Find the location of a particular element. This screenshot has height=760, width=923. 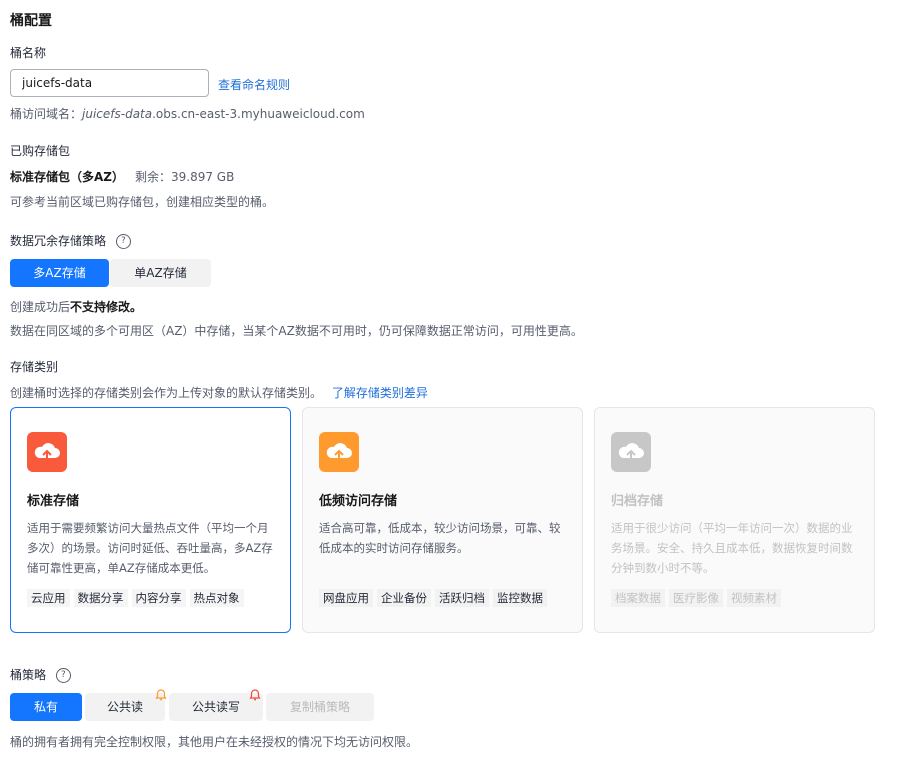

storage-package-label: 已购存储包 is located at coordinates (40, 151).